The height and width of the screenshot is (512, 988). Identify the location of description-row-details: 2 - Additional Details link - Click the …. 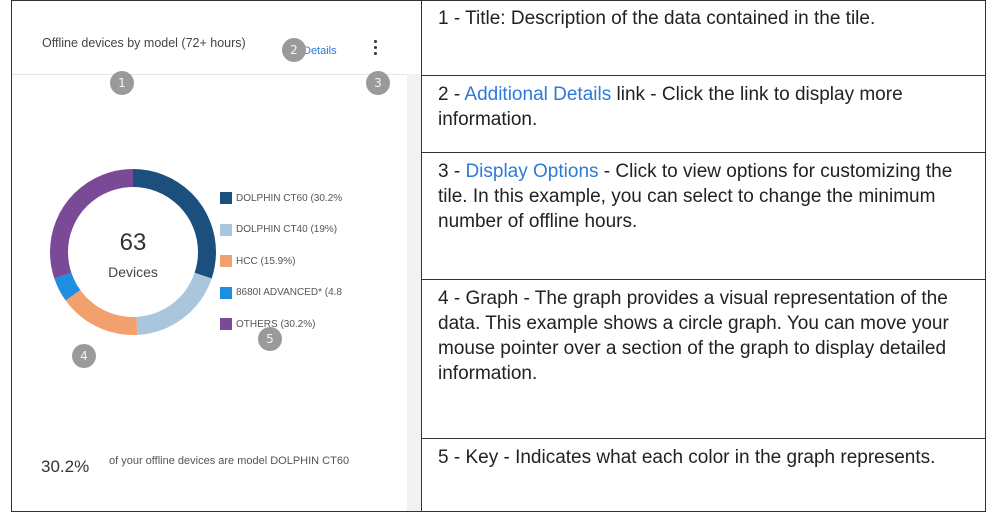
(703, 114).